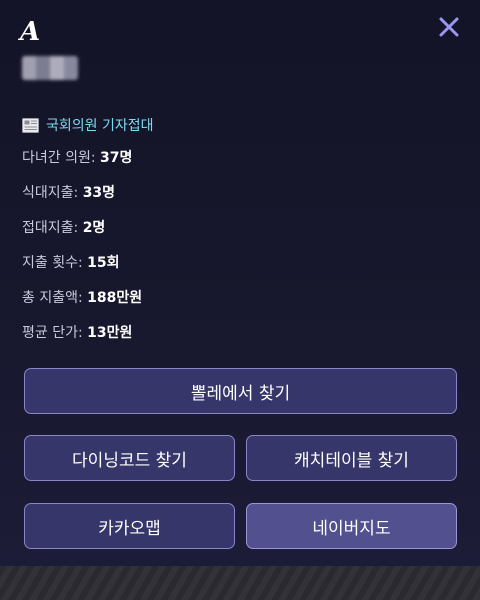  Describe the element at coordinates (52, 193) in the screenshot. I see `stat-label: 식대지출:` at that location.